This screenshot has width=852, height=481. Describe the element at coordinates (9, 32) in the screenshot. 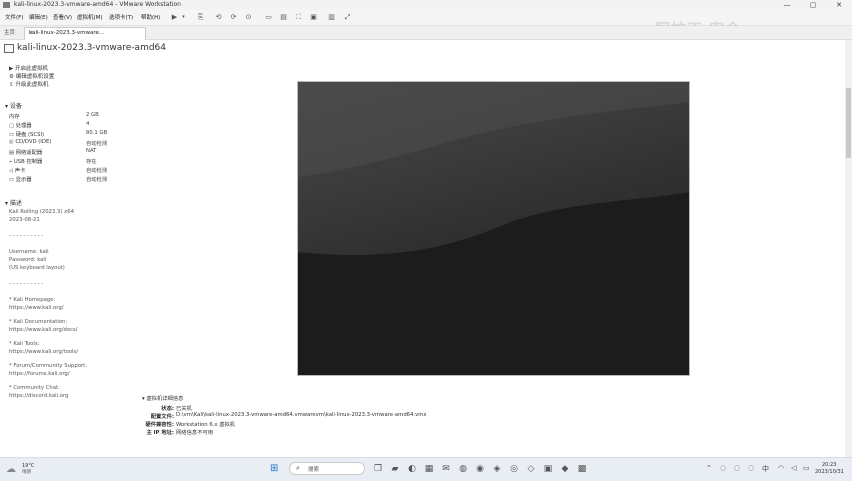

I see `tab-home: 主页` at that location.